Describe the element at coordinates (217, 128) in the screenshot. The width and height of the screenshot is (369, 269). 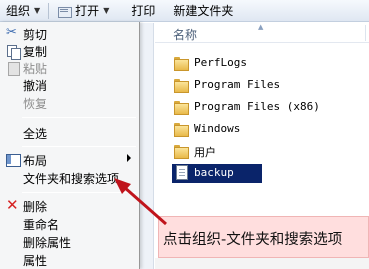
I see `file-name: Windows` at that location.